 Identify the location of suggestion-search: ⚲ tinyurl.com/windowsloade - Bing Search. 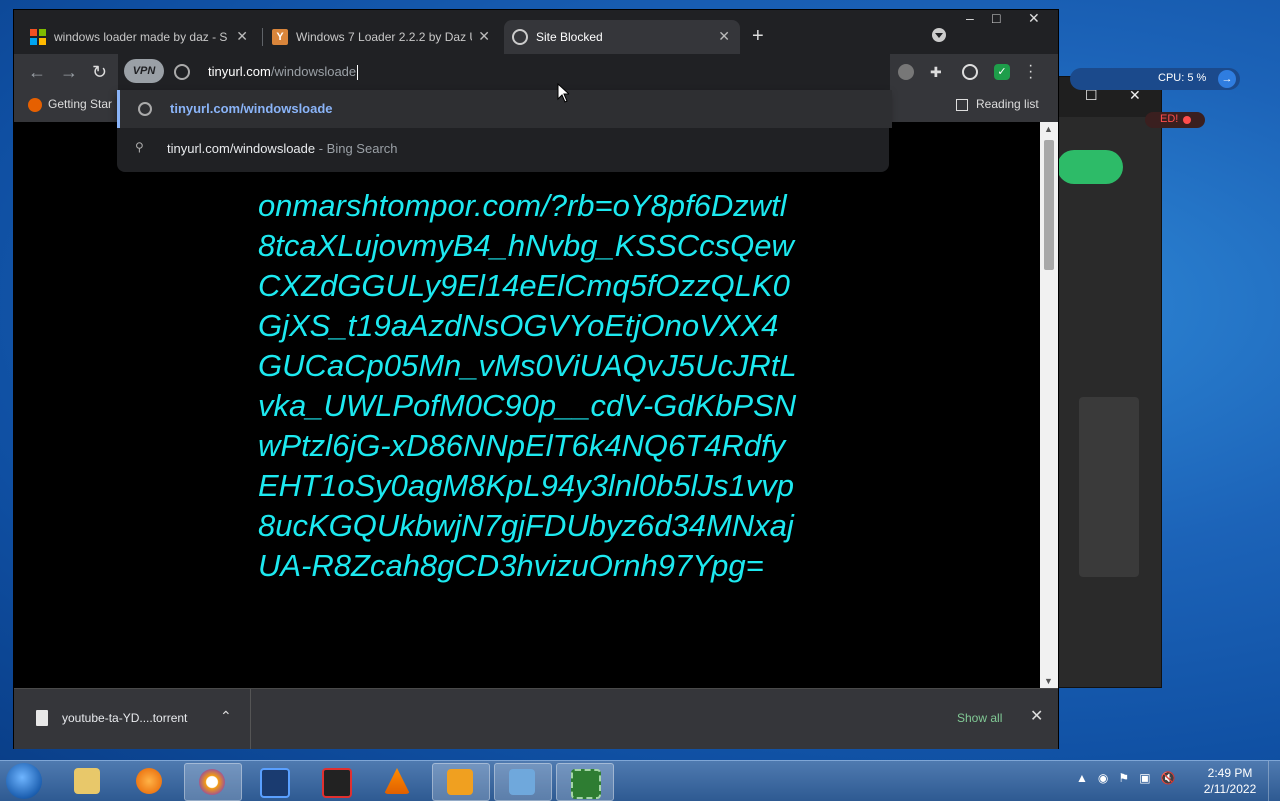
(503, 149).